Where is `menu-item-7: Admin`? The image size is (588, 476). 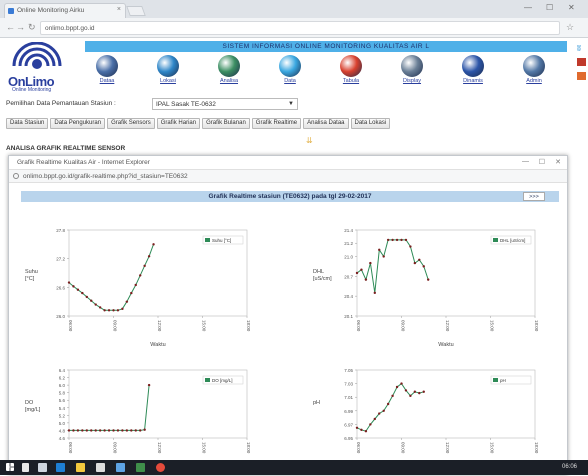
menu-item-7: Admin is located at coordinates (534, 69).